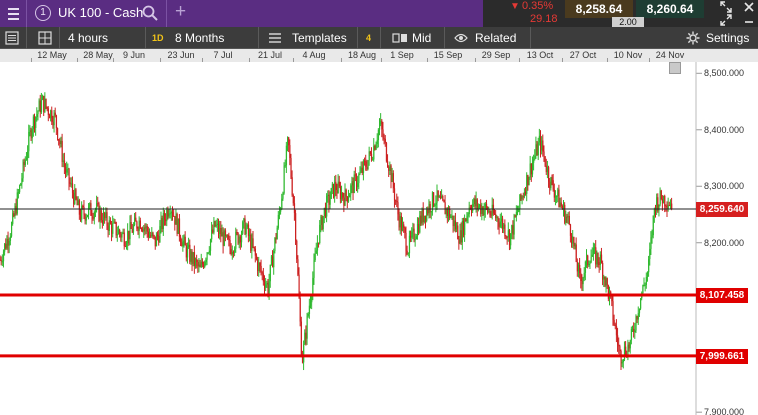 Image resolution: width=758 pixels, height=415 pixels. I want to click on minimize-icon, so click(749, 20).